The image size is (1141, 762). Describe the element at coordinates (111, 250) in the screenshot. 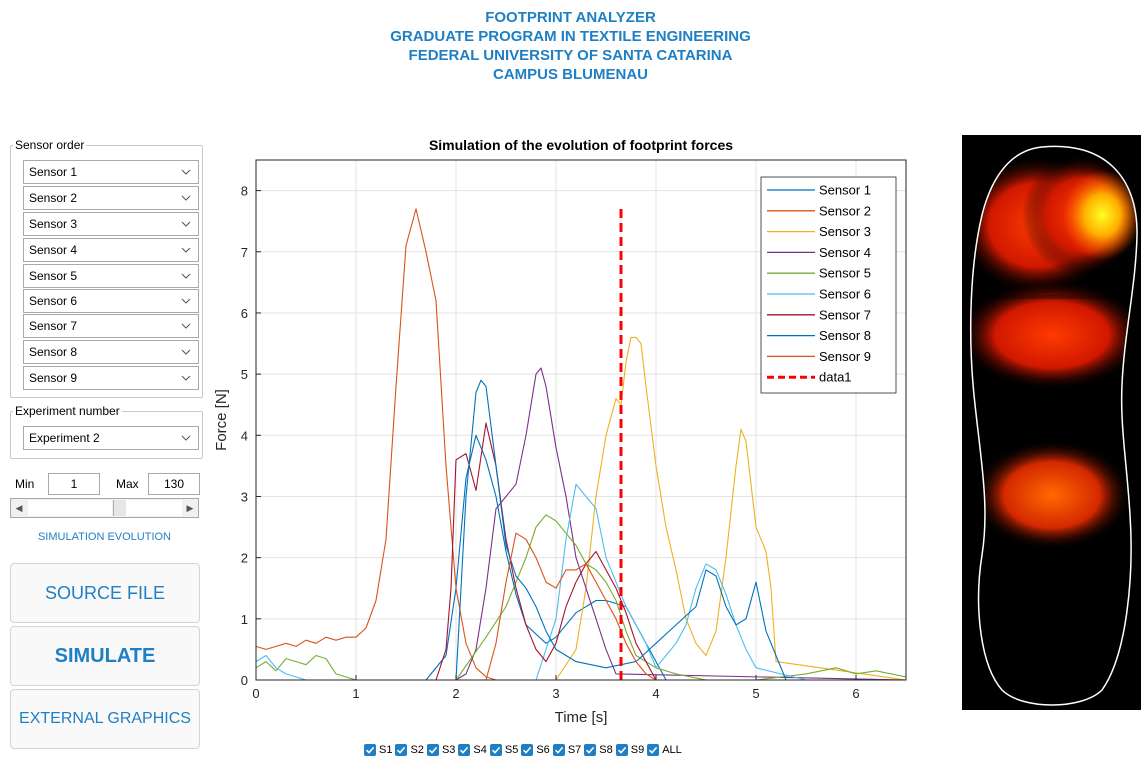

I see `sensor-order-select-4: Sensor 4` at that location.